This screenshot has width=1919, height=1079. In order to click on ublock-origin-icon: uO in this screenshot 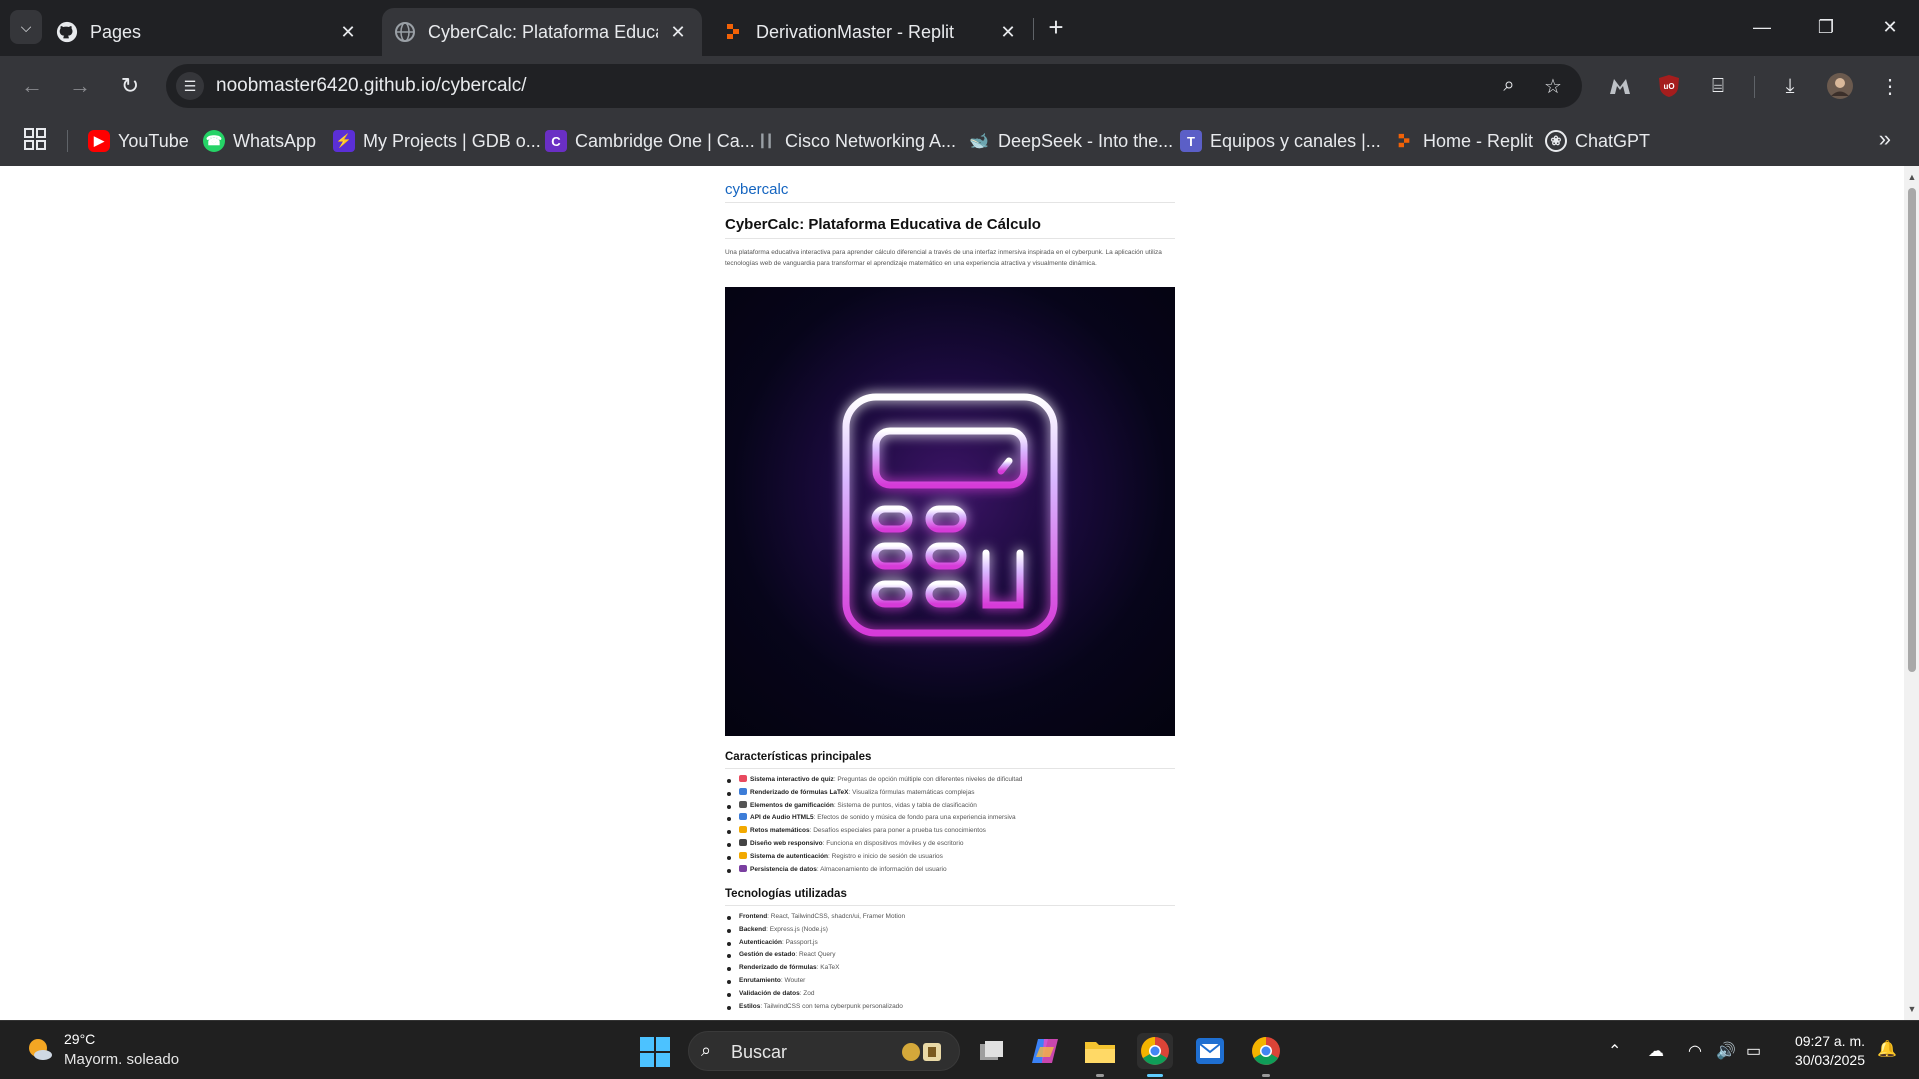, I will do `click(1669, 86)`.